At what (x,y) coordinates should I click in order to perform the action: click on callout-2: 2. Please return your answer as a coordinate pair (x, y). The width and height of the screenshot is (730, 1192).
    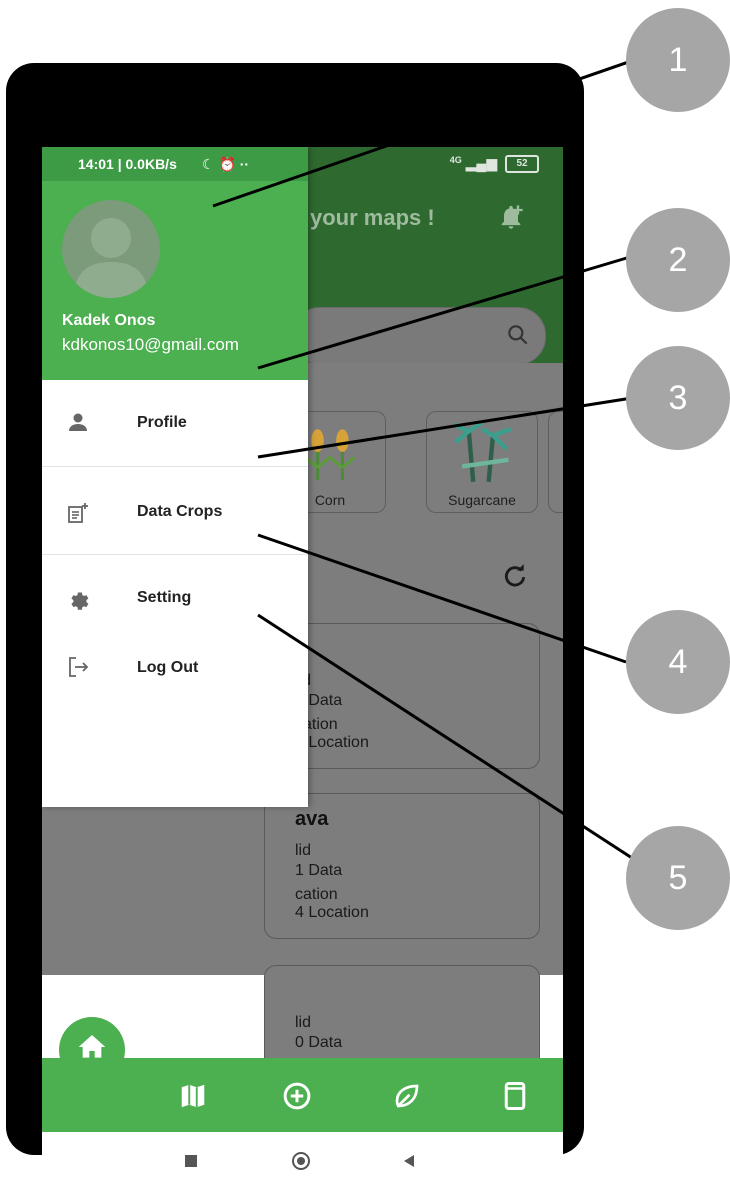
    Looking at the image, I should click on (678, 260).